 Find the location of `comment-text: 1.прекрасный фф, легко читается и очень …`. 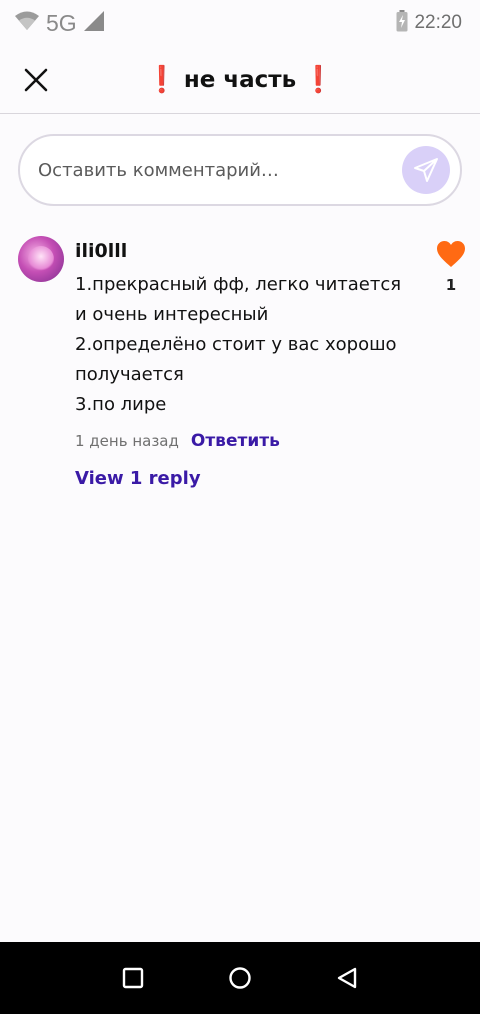

comment-text: 1.прекрасный фф, легко читается и очень … is located at coordinates (238, 344).